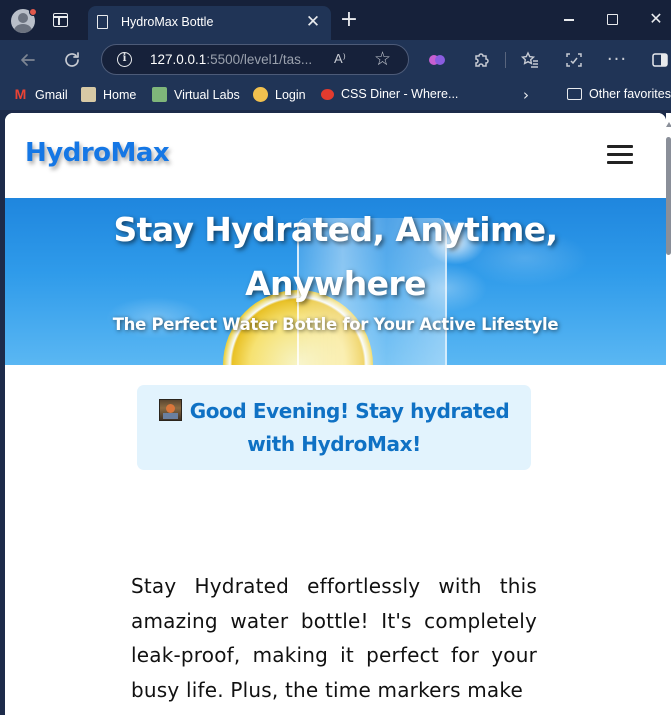  Describe the element at coordinates (437, 60) in the screenshot. I see `copilot-brain-icon` at that location.